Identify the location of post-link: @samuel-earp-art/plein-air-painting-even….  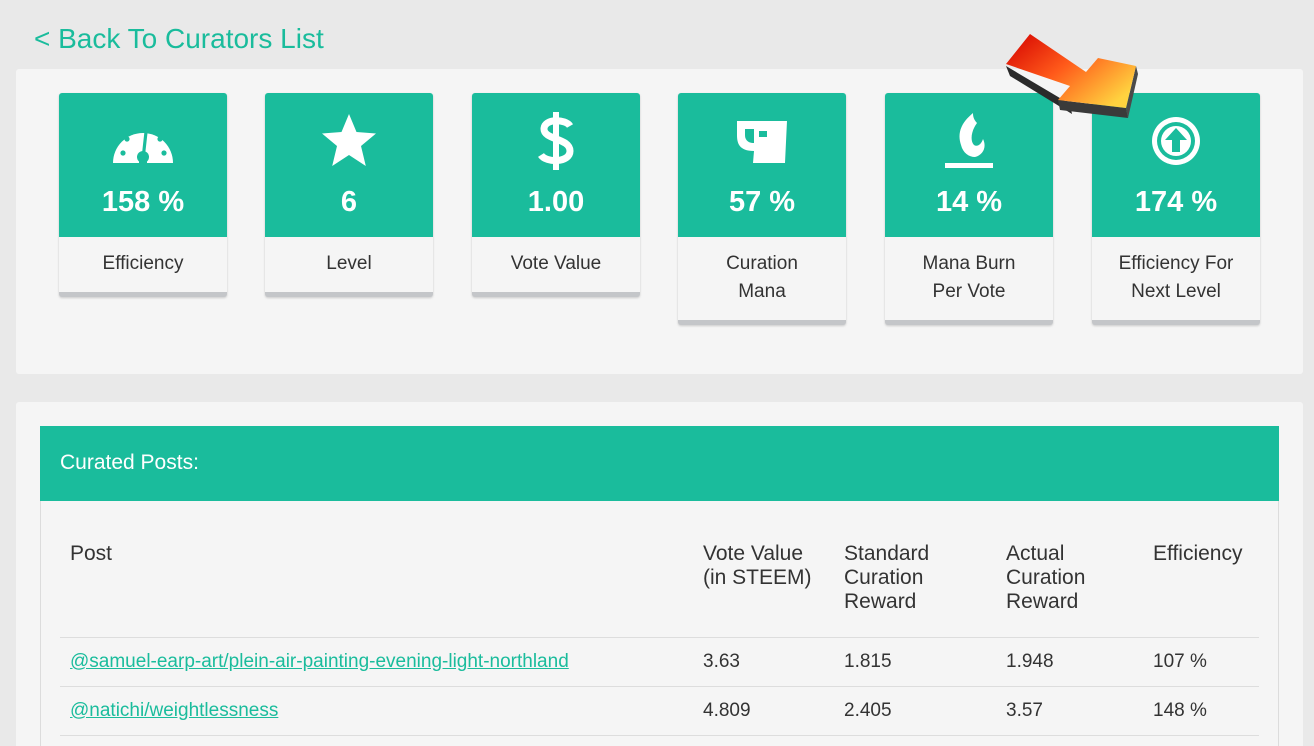
(319, 662).